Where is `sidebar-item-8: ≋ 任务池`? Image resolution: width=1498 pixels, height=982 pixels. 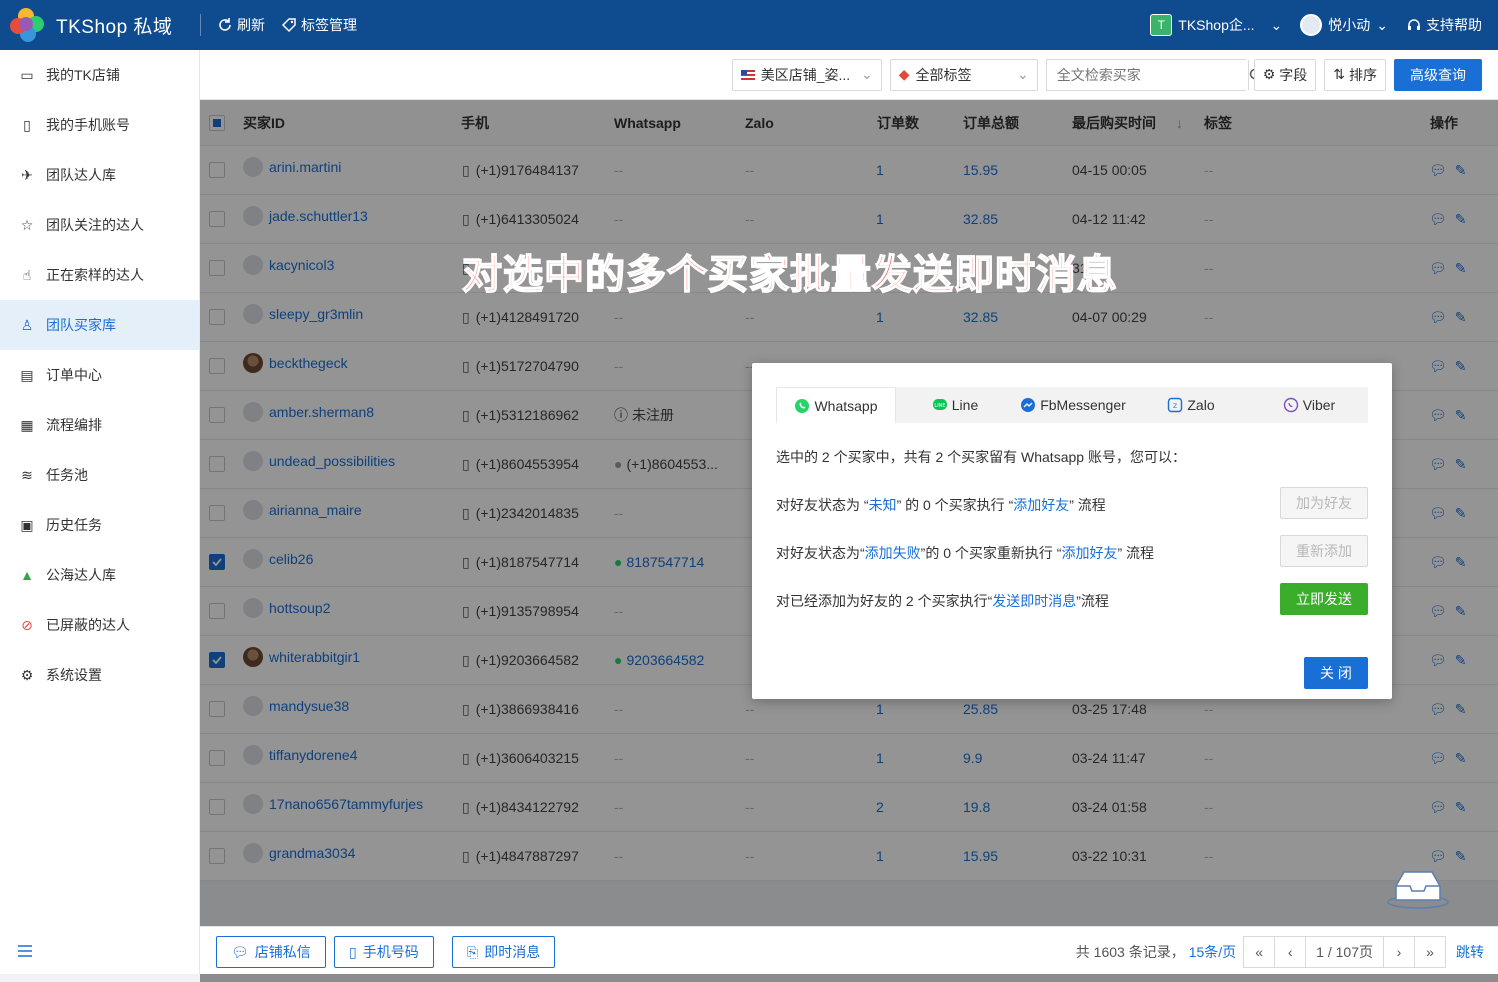
sidebar-item-8: ≋ 任务池 is located at coordinates (99, 475).